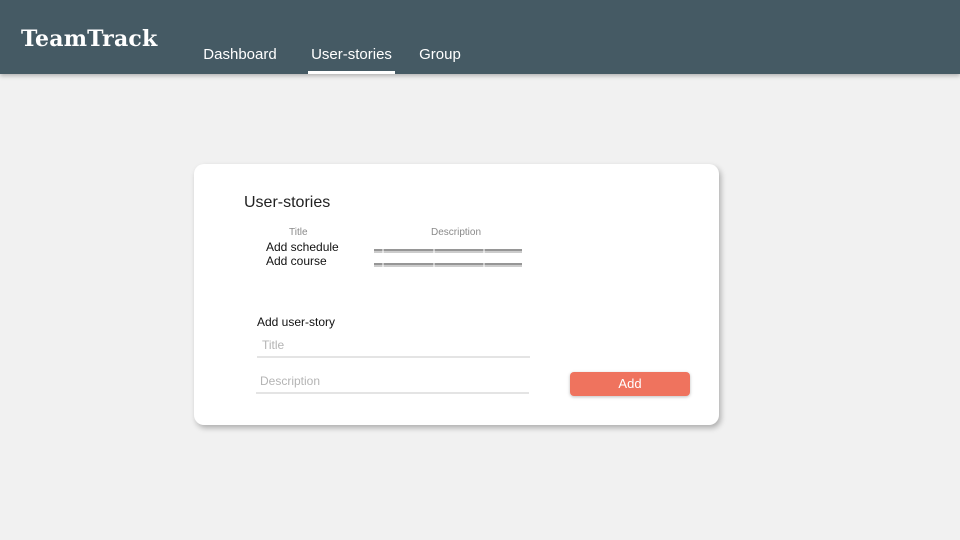 This screenshot has height=540, width=960. Describe the element at coordinates (392, 383) in the screenshot. I see `description-input: Description` at that location.